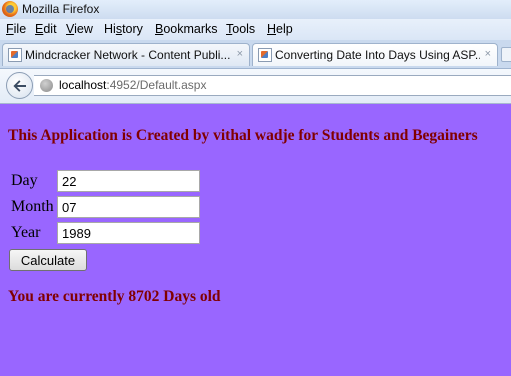 This screenshot has width=511, height=376. What do you see at coordinates (272, 85) in the screenshot?
I see `address-bar: localhost:4952/Default.aspx` at bounding box center [272, 85].